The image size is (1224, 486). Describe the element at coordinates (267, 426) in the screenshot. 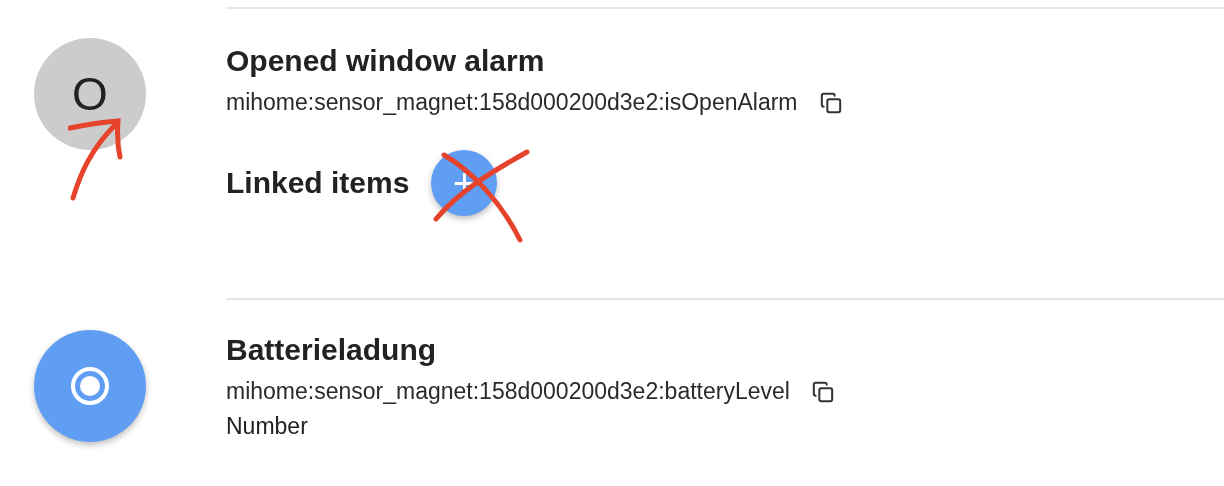

I see `item-type: Number` at that location.